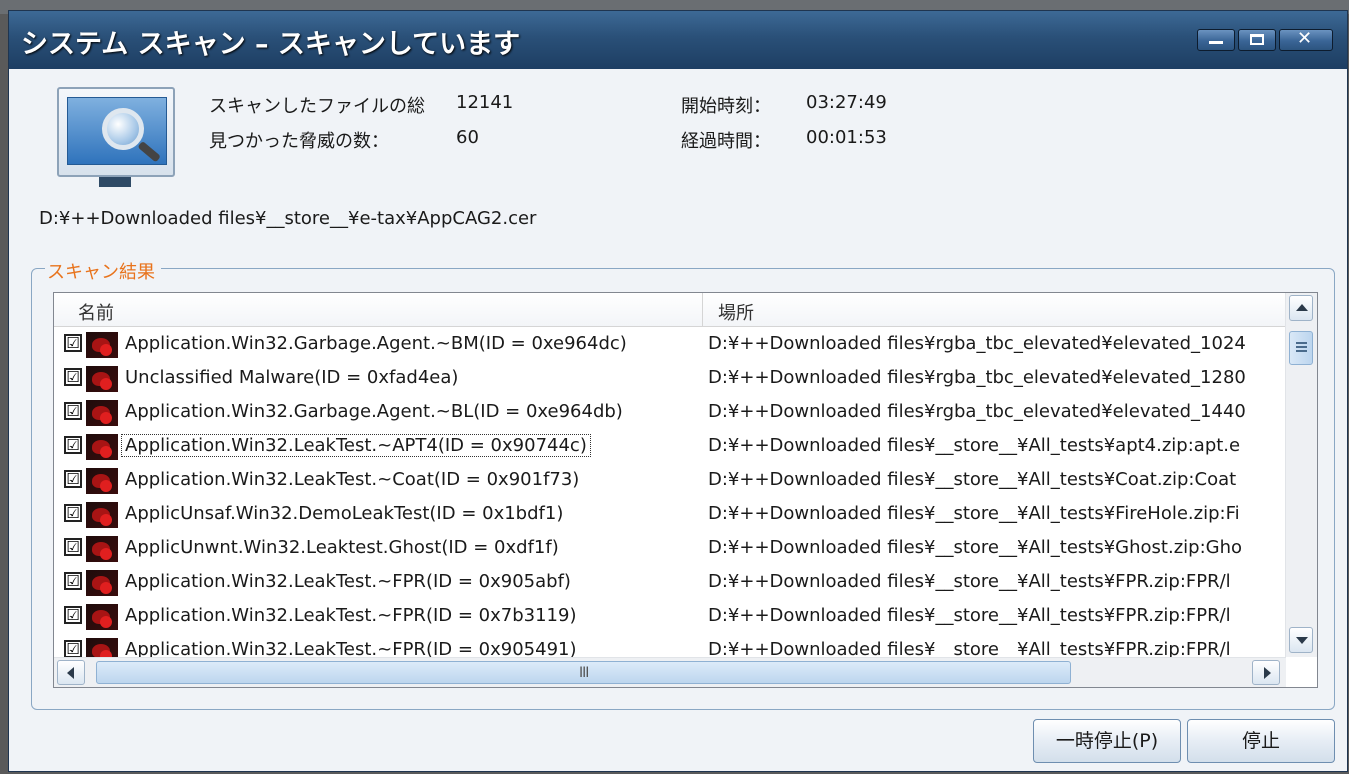 This screenshot has height=774, width=1349. I want to click on elapsed-time-value: 00:01:53, so click(846, 137).